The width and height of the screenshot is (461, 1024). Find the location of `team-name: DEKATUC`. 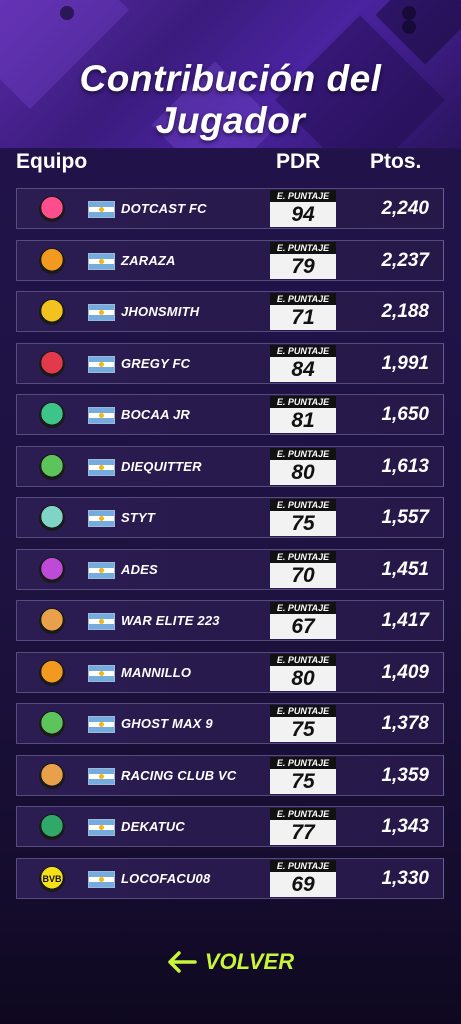

team-name: DEKATUC is located at coordinates (153, 826).